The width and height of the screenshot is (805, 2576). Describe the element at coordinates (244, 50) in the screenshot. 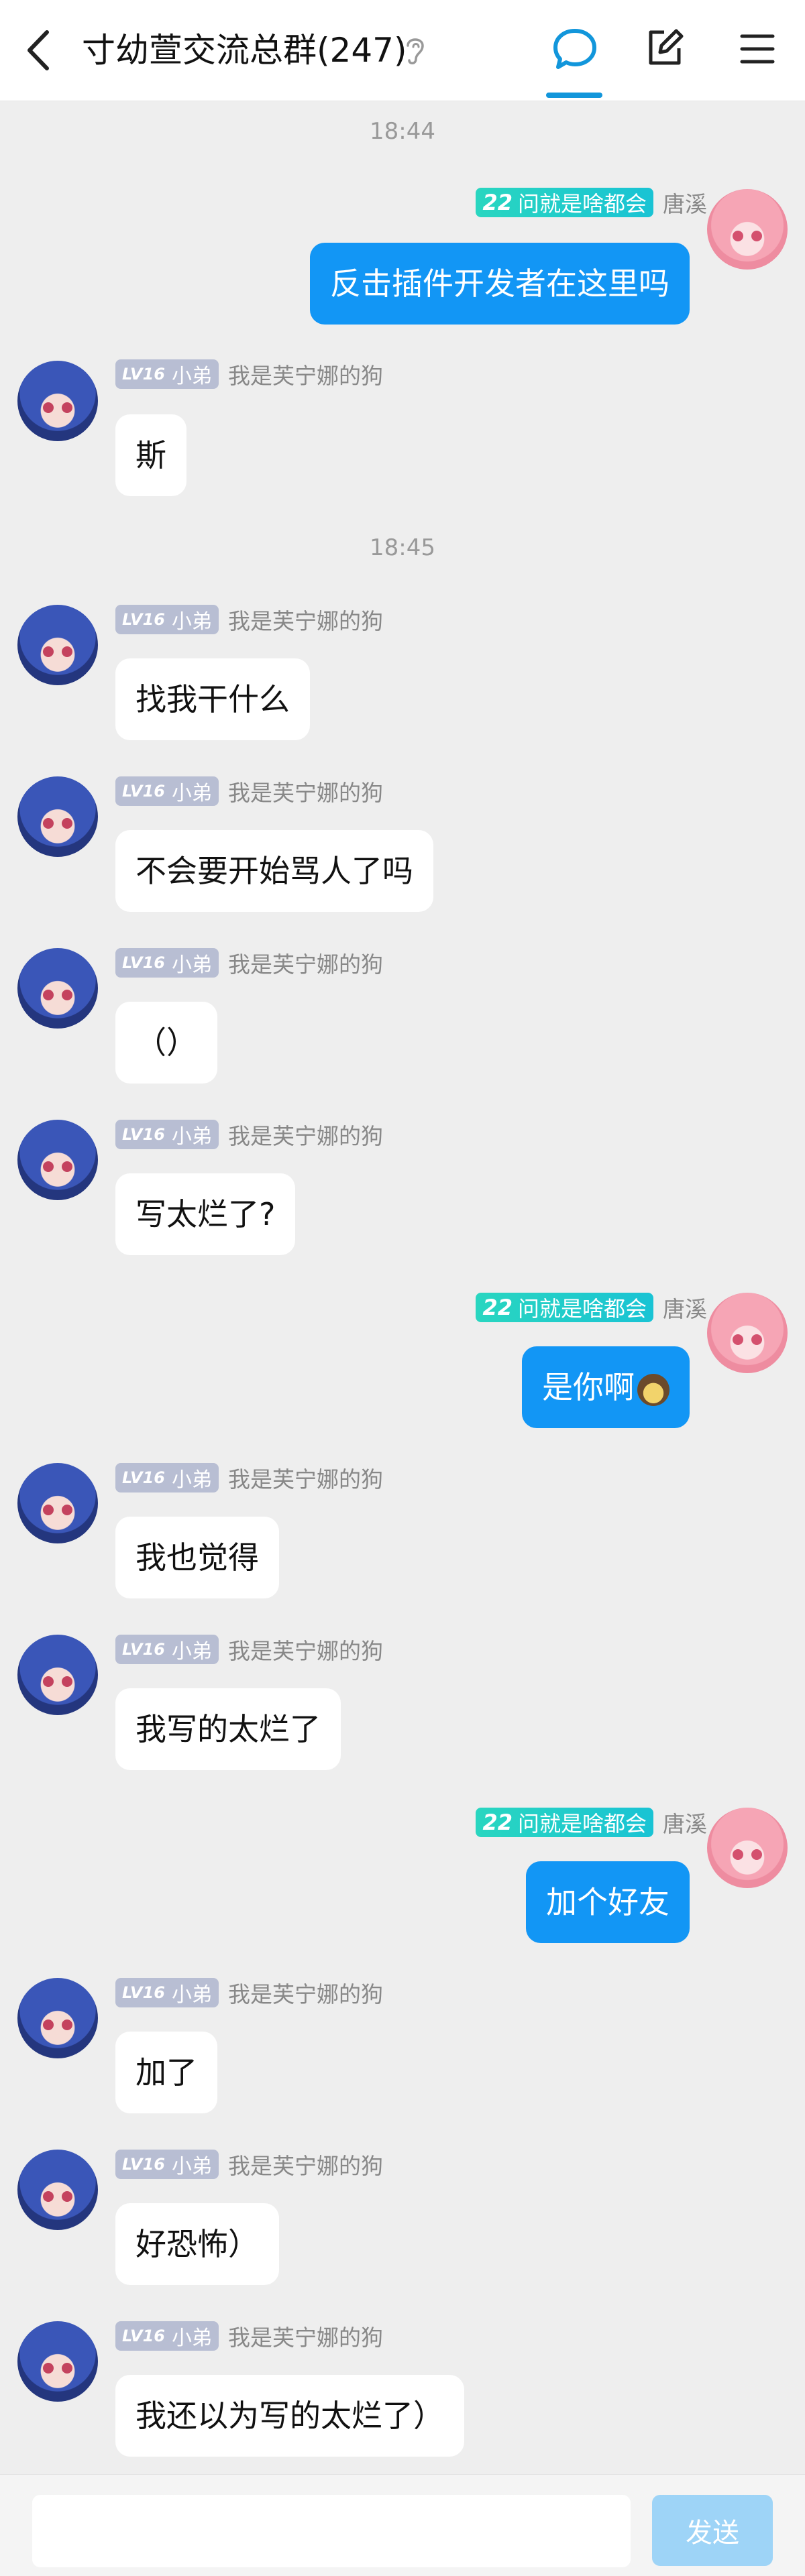

I see `group-title: 寸幼萱交流总群(247)` at that location.